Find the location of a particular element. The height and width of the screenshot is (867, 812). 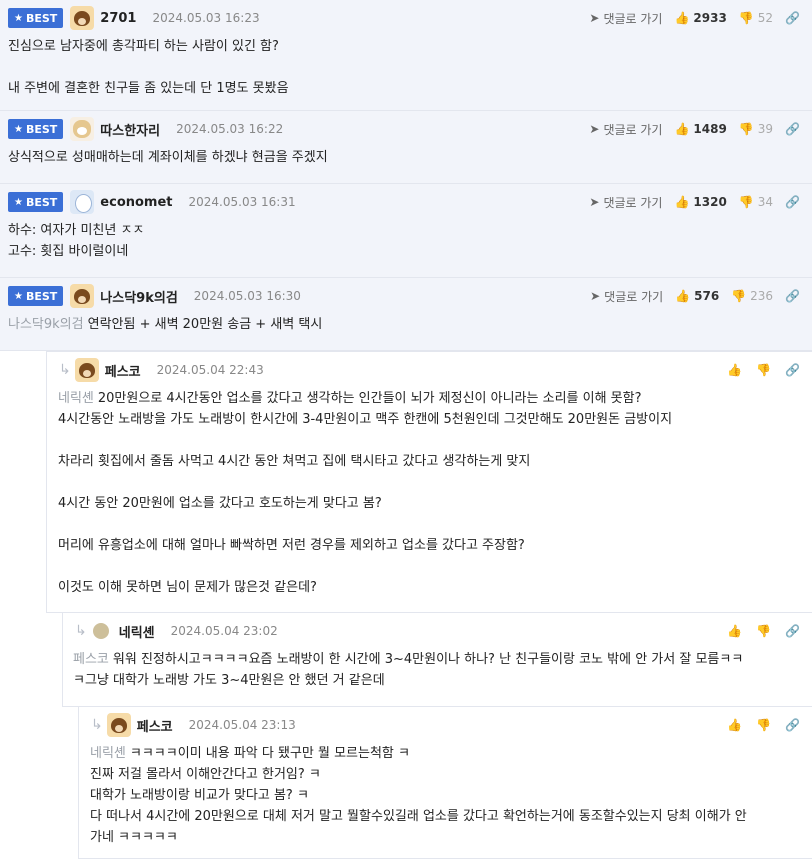

nickname: 네릭셴 is located at coordinates (137, 631).